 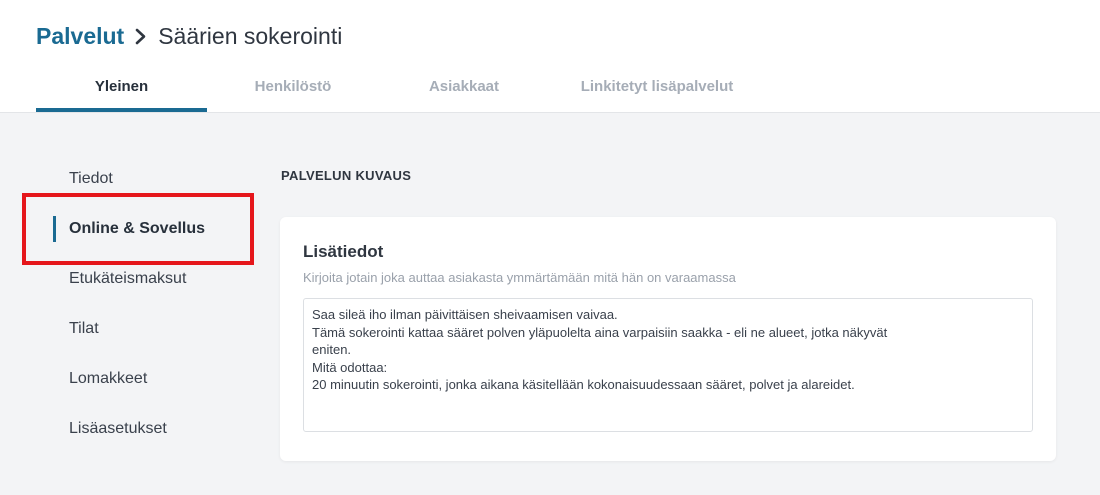 I want to click on tab-henkilosto: Henkilöstö, so click(x=293, y=95).